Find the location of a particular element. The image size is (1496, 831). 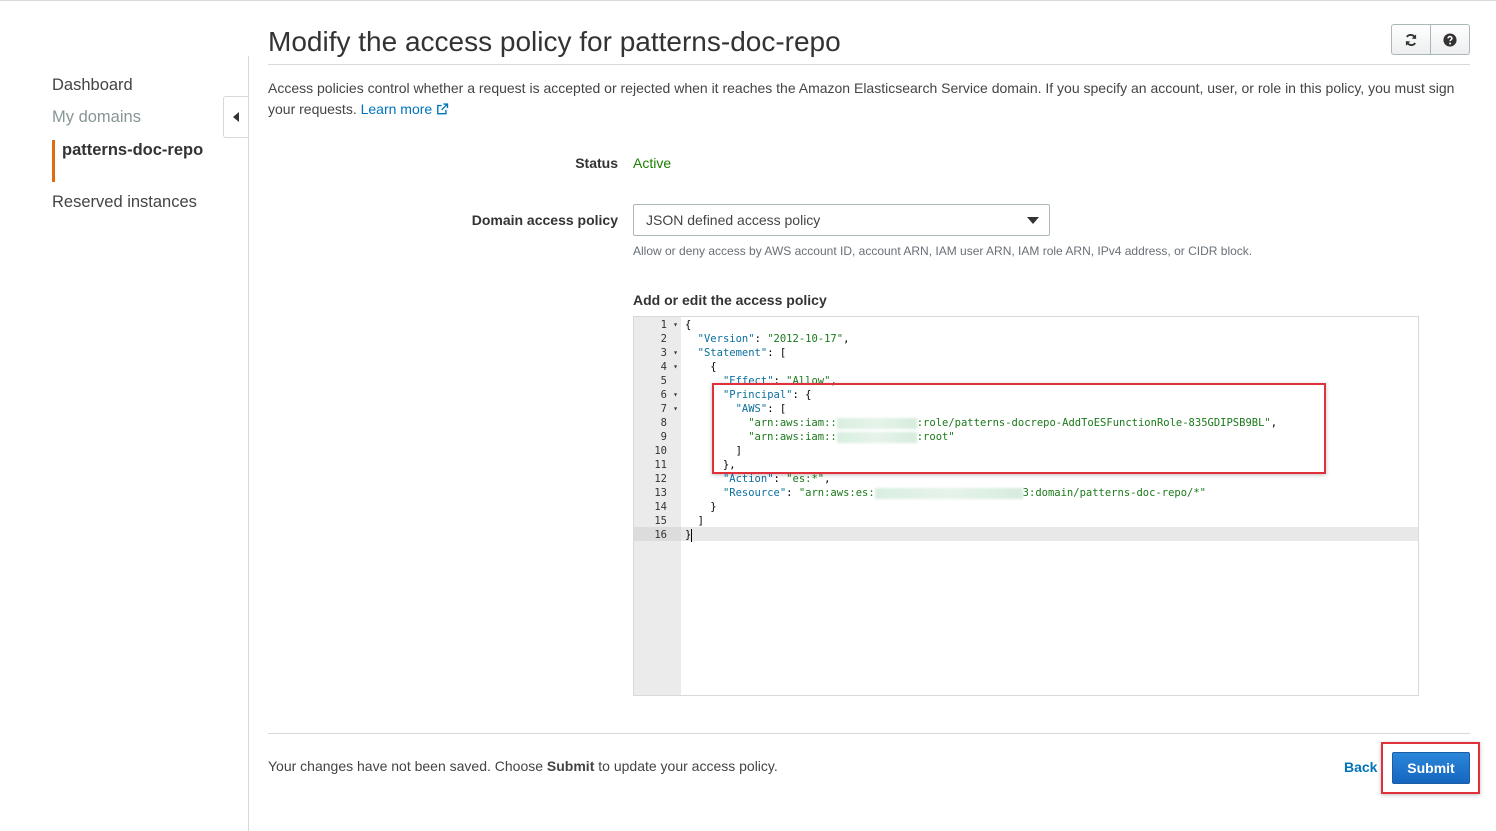

line-number: 6 ▾ is located at coordinates (669, 395).